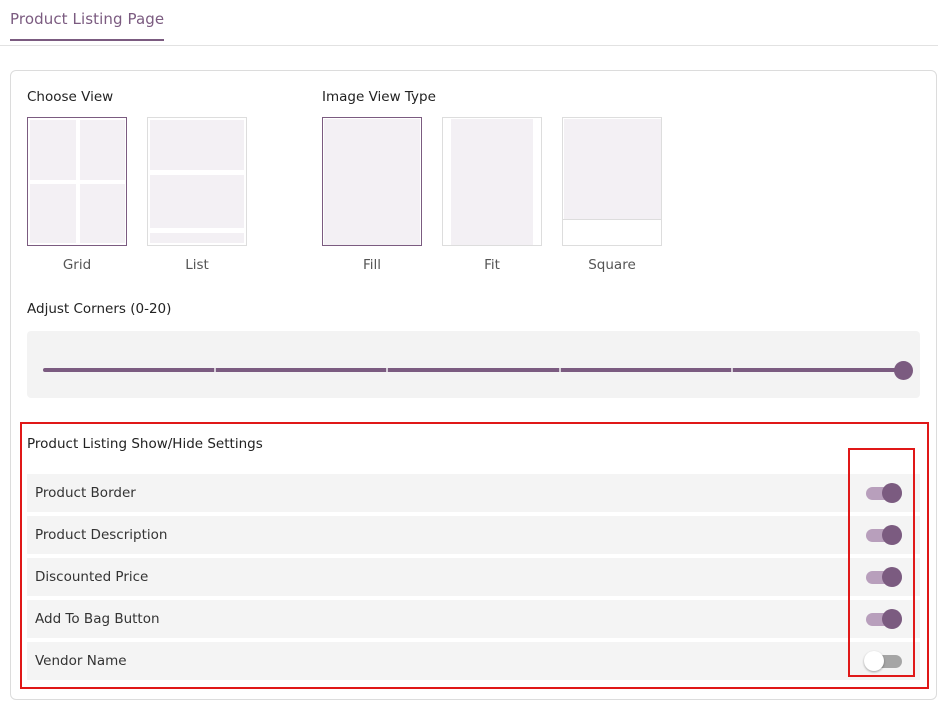 The height and width of the screenshot is (712, 952). What do you see at coordinates (474, 370) in the screenshot?
I see `corners-slider-track` at bounding box center [474, 370].